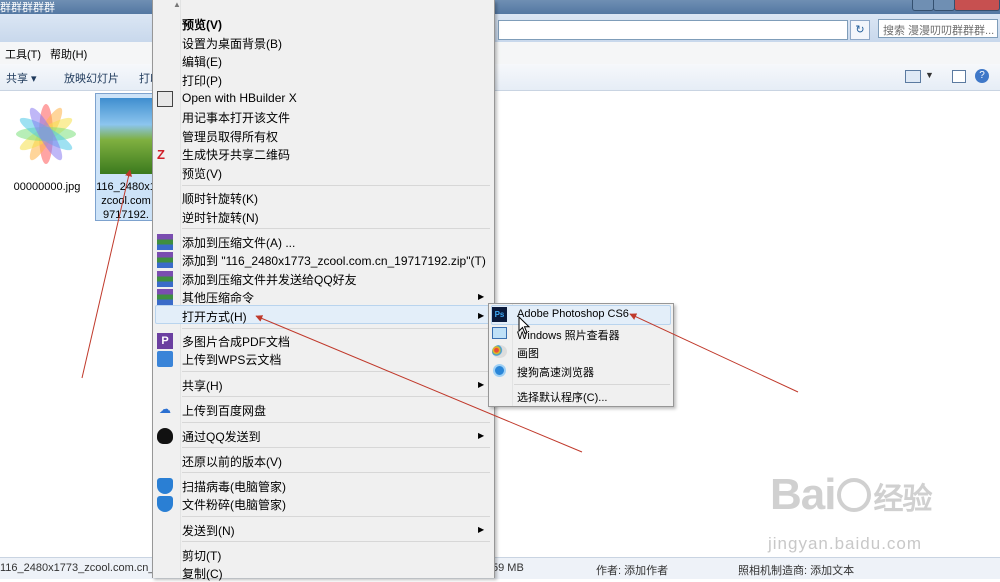 The image size is (1000, 582). Describe the element at coordinates (902, 499) in the screenshot. I see `watermark-brand-cn: 经验` at that location.